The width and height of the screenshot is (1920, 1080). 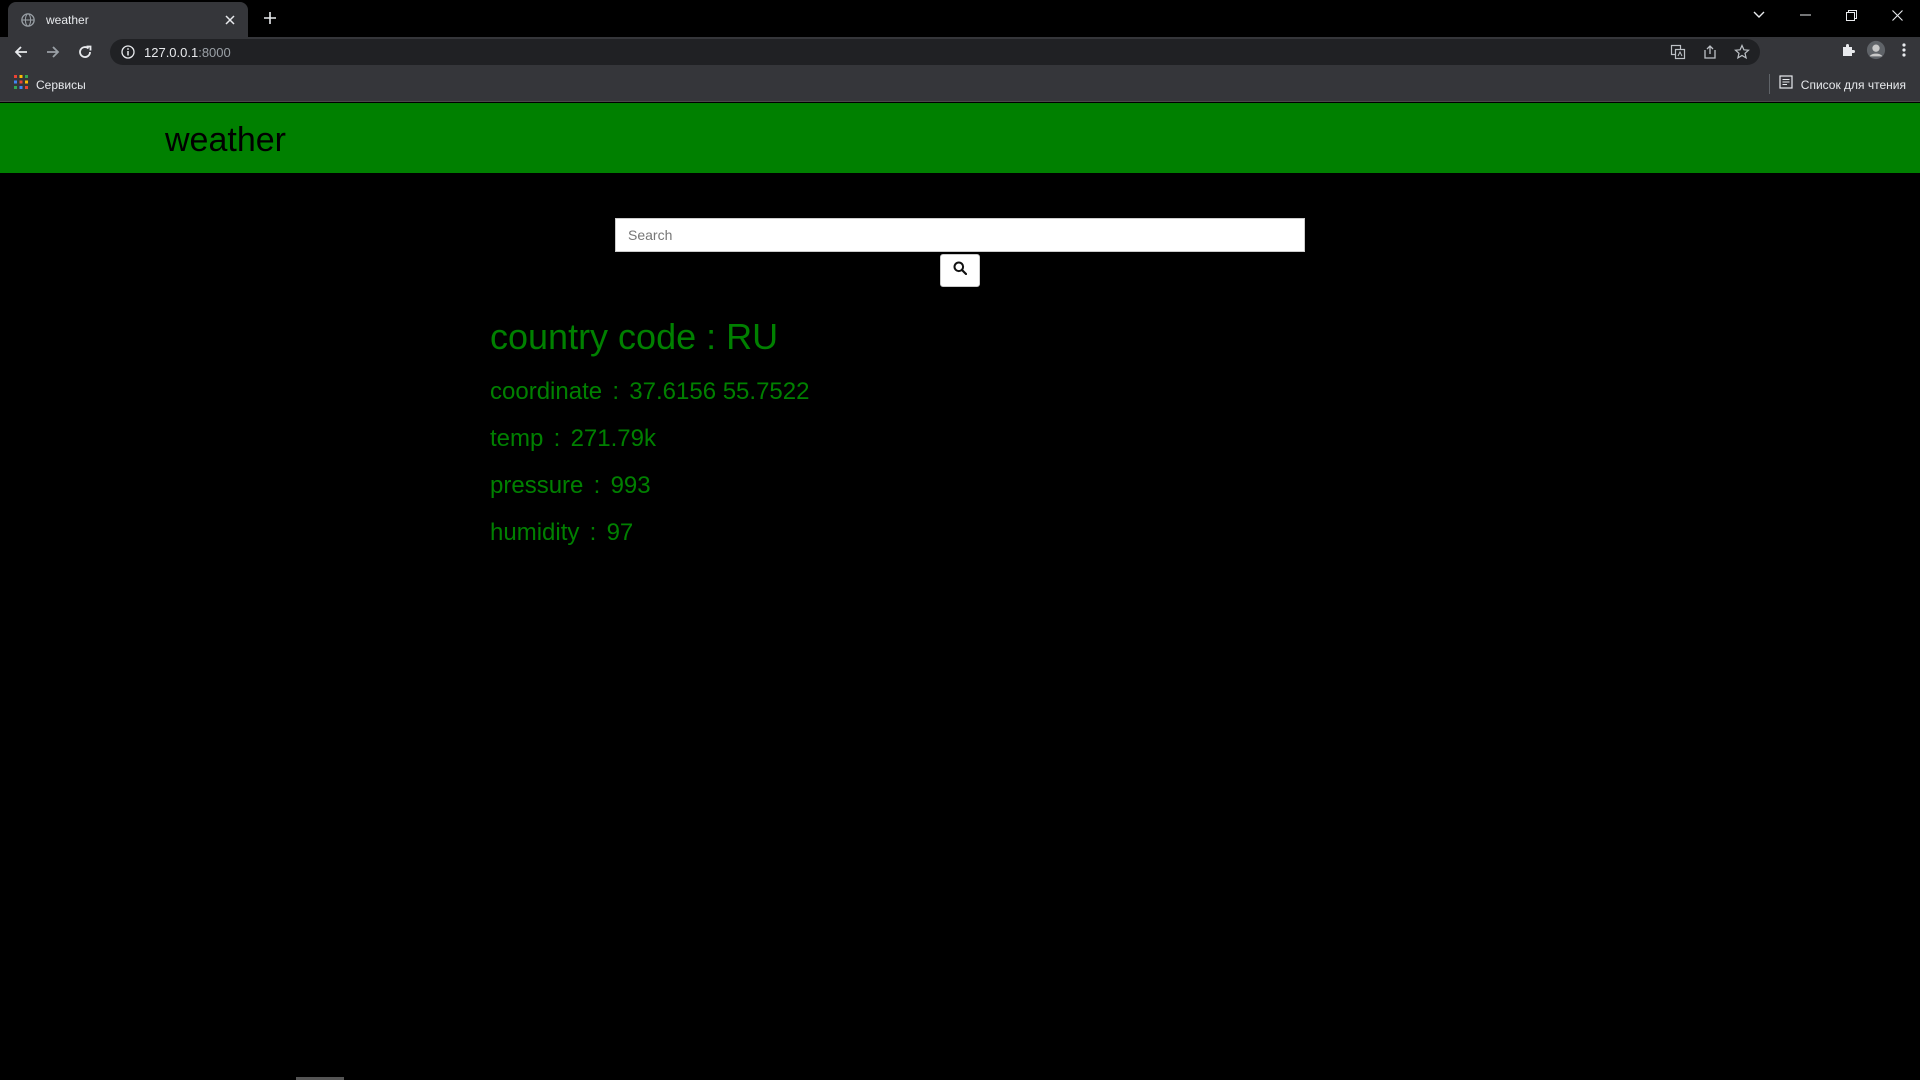 I want to click on pressure-label: pressure, so click(x=537, y=485).